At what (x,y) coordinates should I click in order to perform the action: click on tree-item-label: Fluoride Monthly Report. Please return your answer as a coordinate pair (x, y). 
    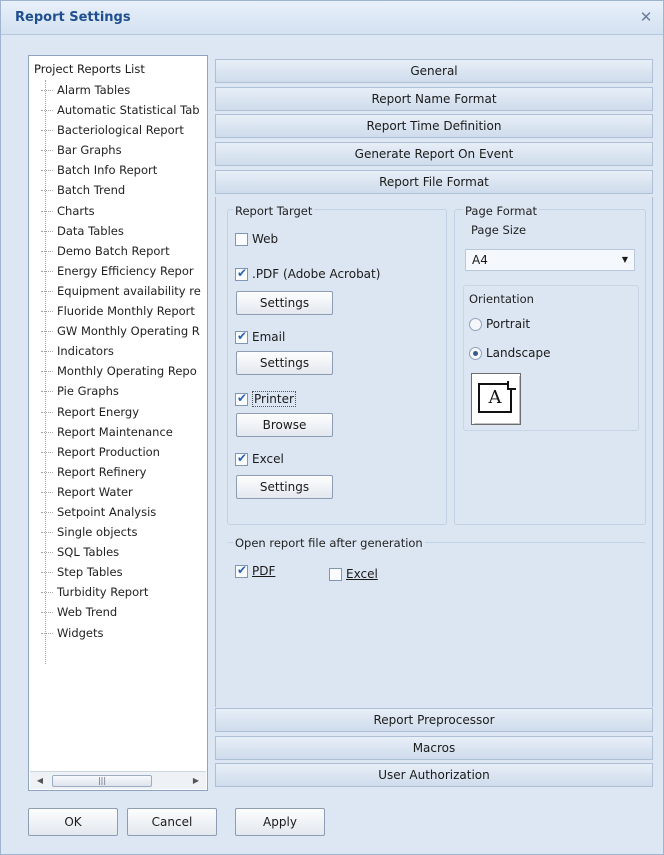
    Looking at the image, I should click on (126, 311).